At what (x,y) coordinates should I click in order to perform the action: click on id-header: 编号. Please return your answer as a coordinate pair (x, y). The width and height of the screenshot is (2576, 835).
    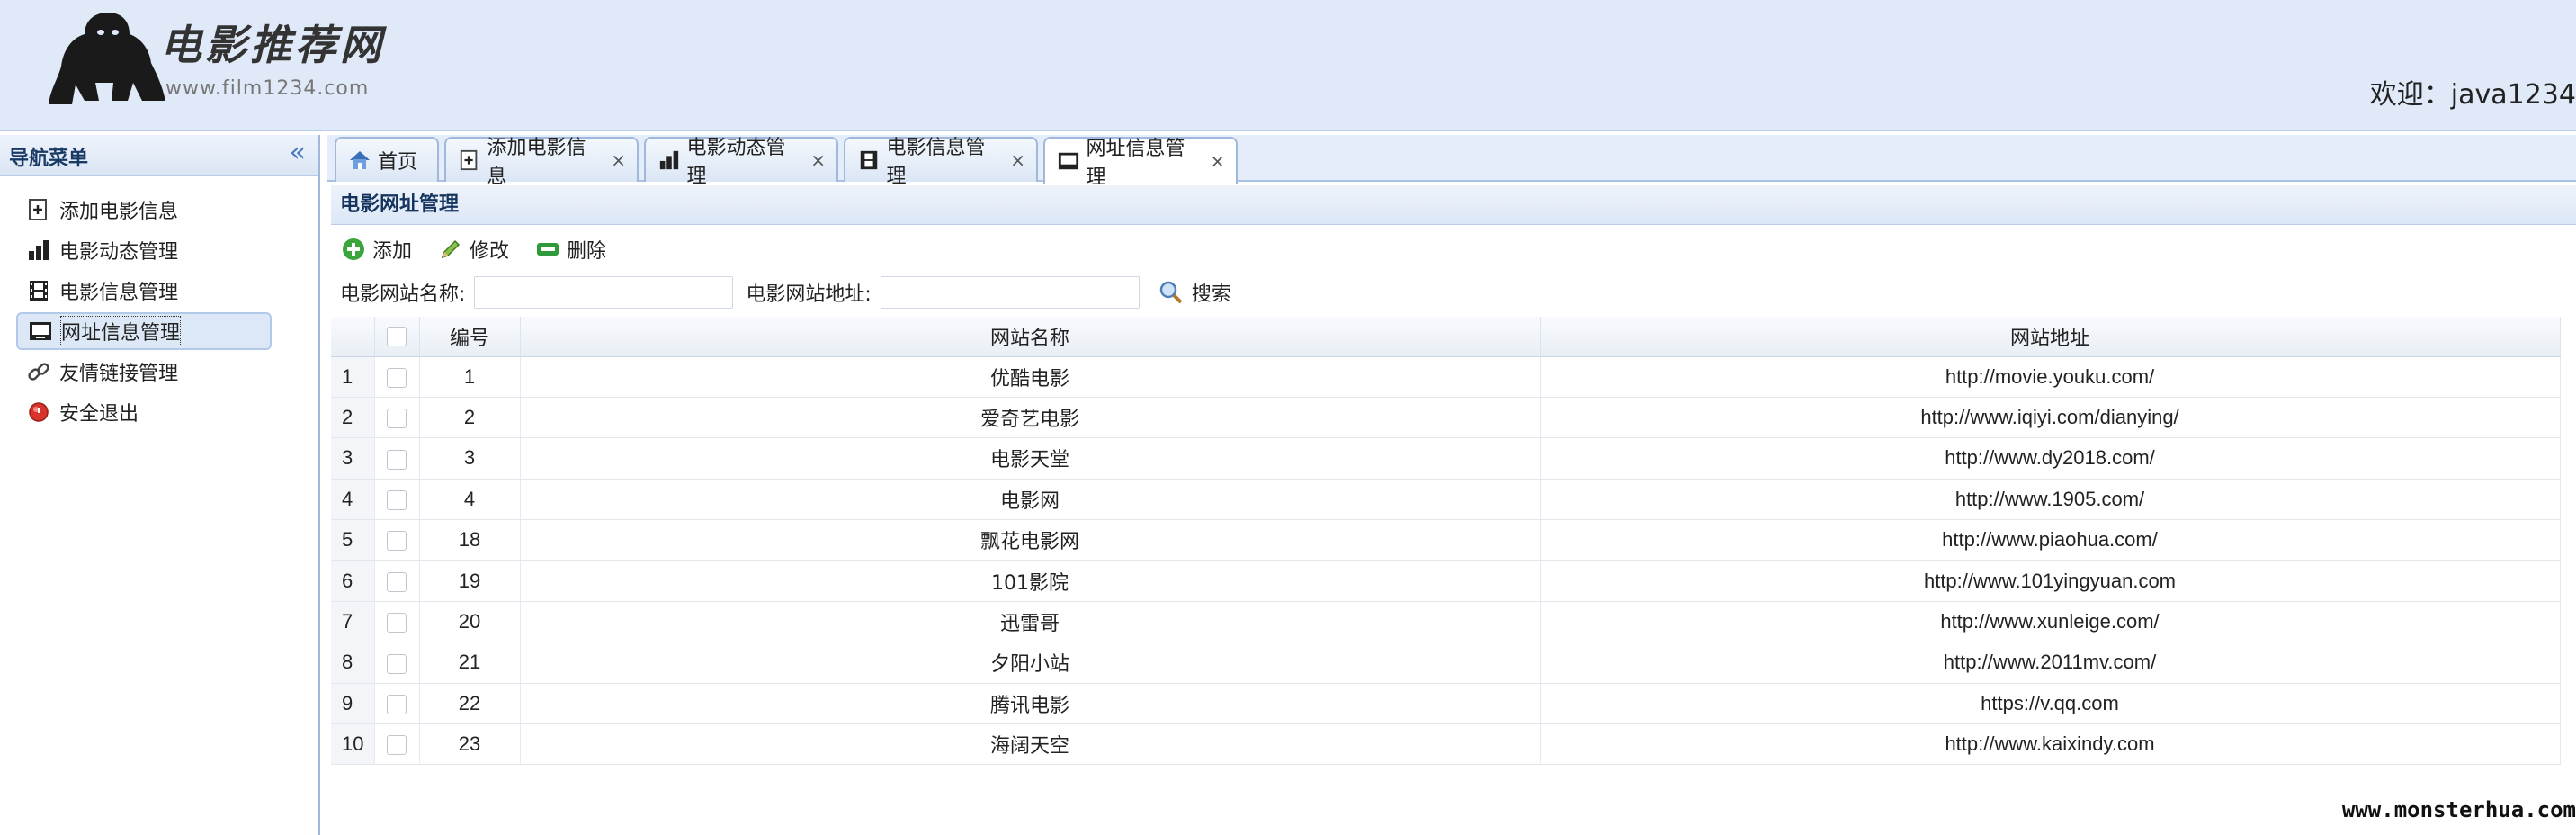
    Looking at the image, I should click on (470, 337).